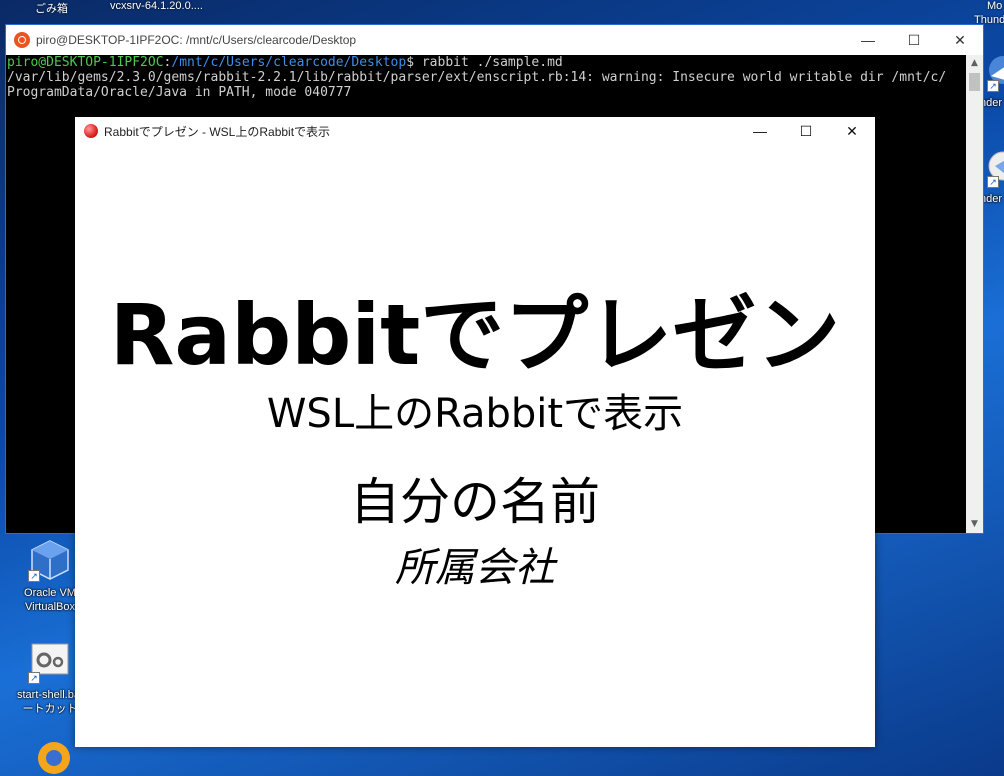 This screenshot has height=776, width=1004. I want to click on terminal-window-controls: — ☐ ✕, so click(914, 40).